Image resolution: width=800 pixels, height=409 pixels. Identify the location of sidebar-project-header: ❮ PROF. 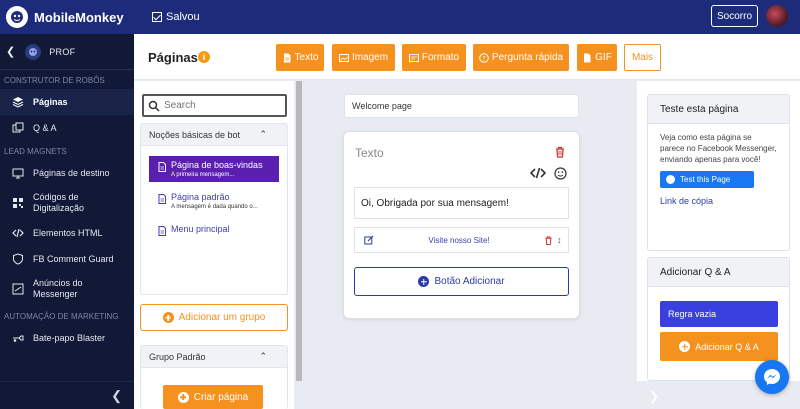
(67, 52).